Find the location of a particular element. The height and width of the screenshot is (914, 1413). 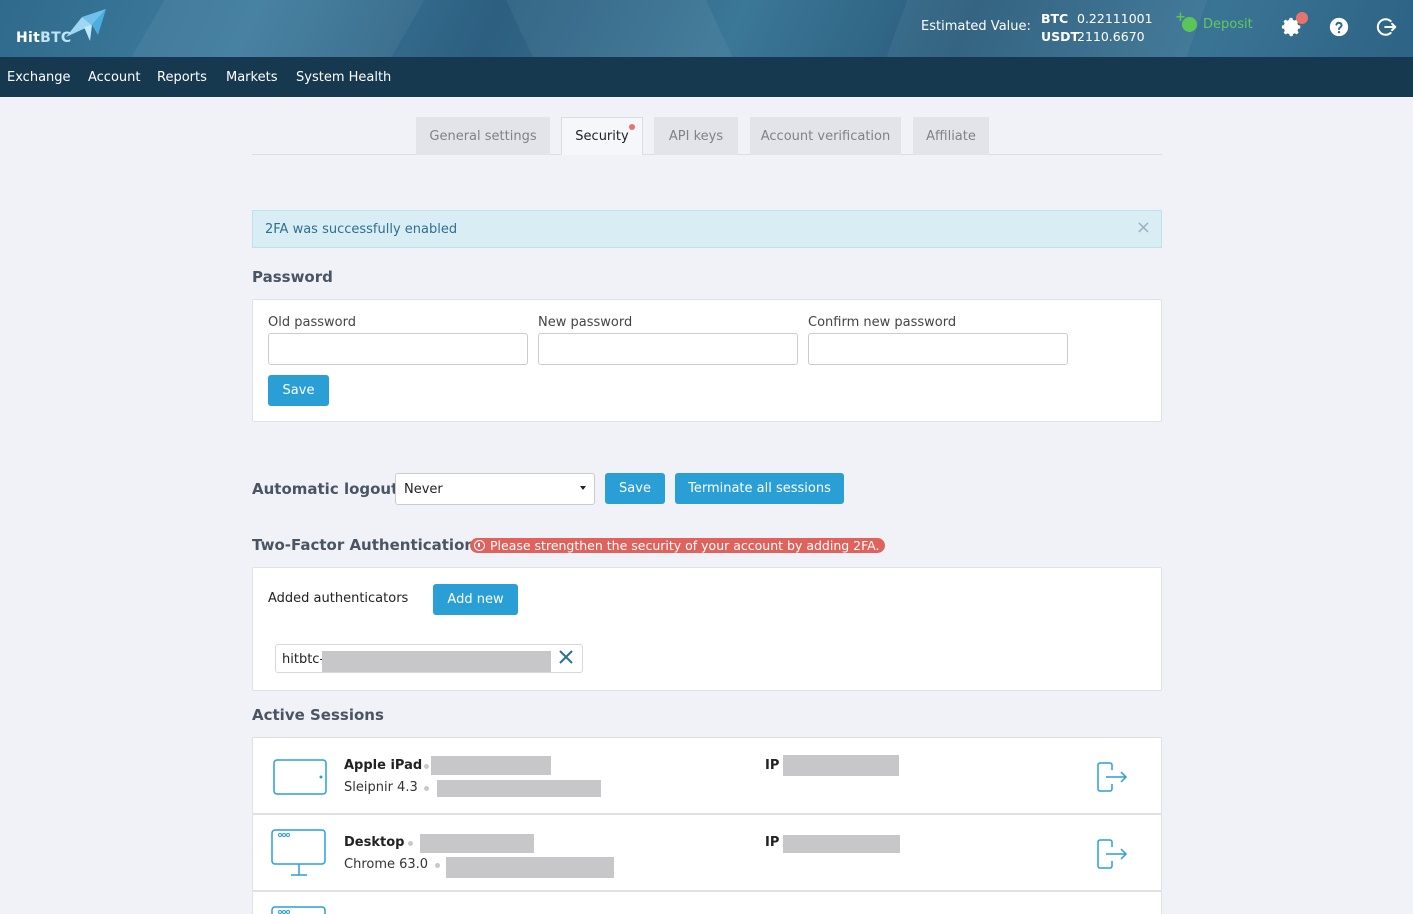

logo-text-hit: Hit is located at coordinates (28, 38).